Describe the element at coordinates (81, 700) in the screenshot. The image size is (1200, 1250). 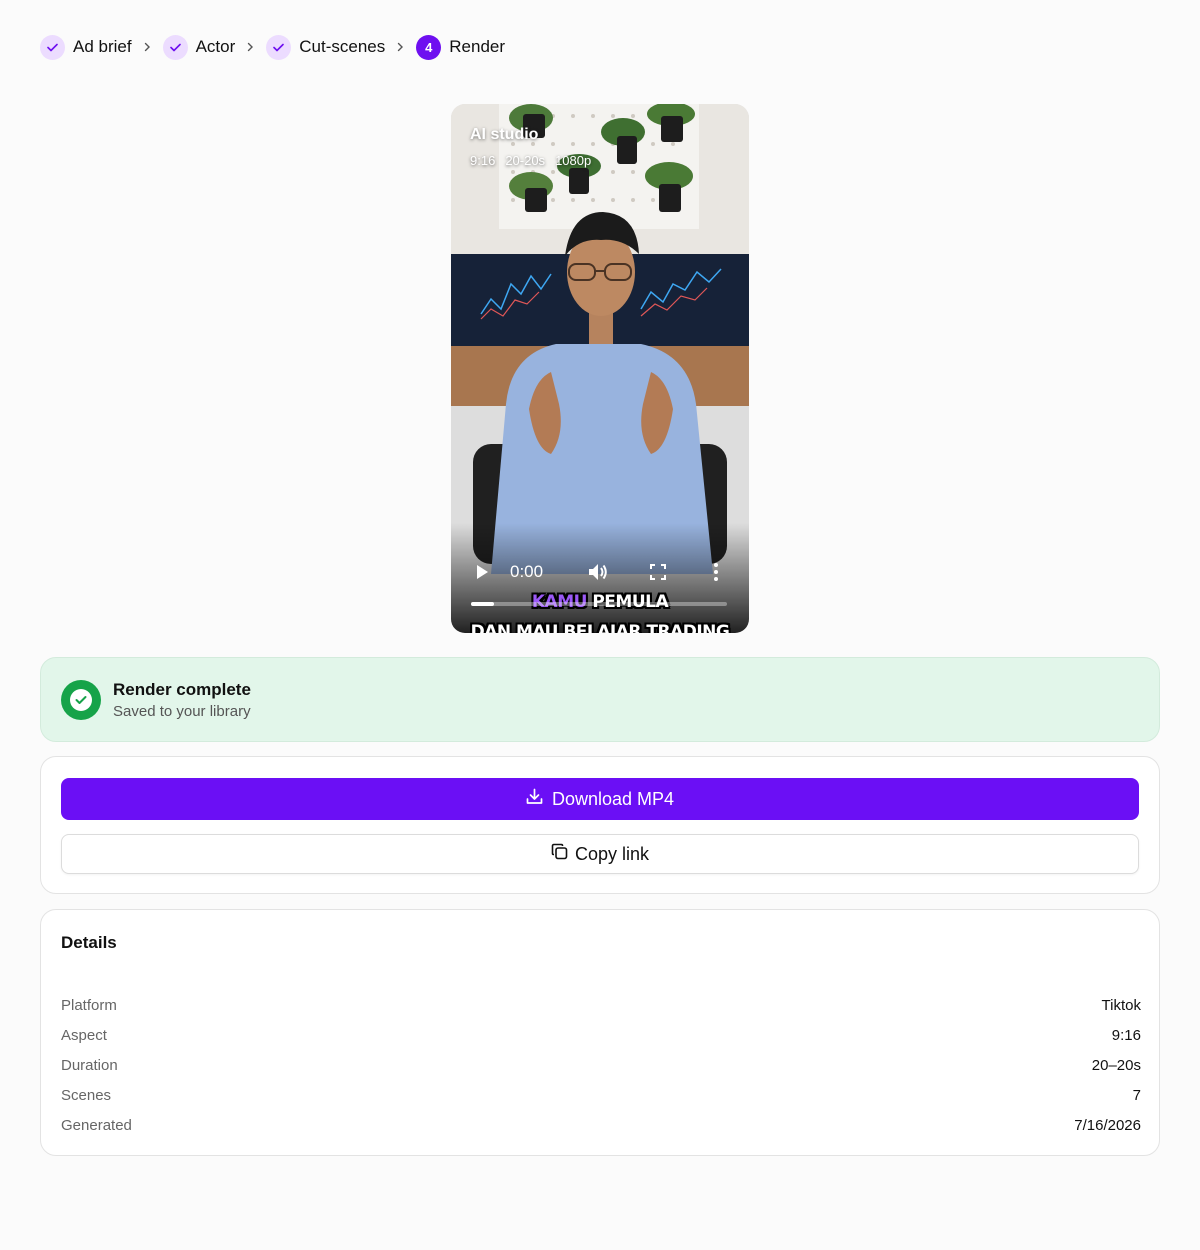
I see `success-check-icon` at that location.